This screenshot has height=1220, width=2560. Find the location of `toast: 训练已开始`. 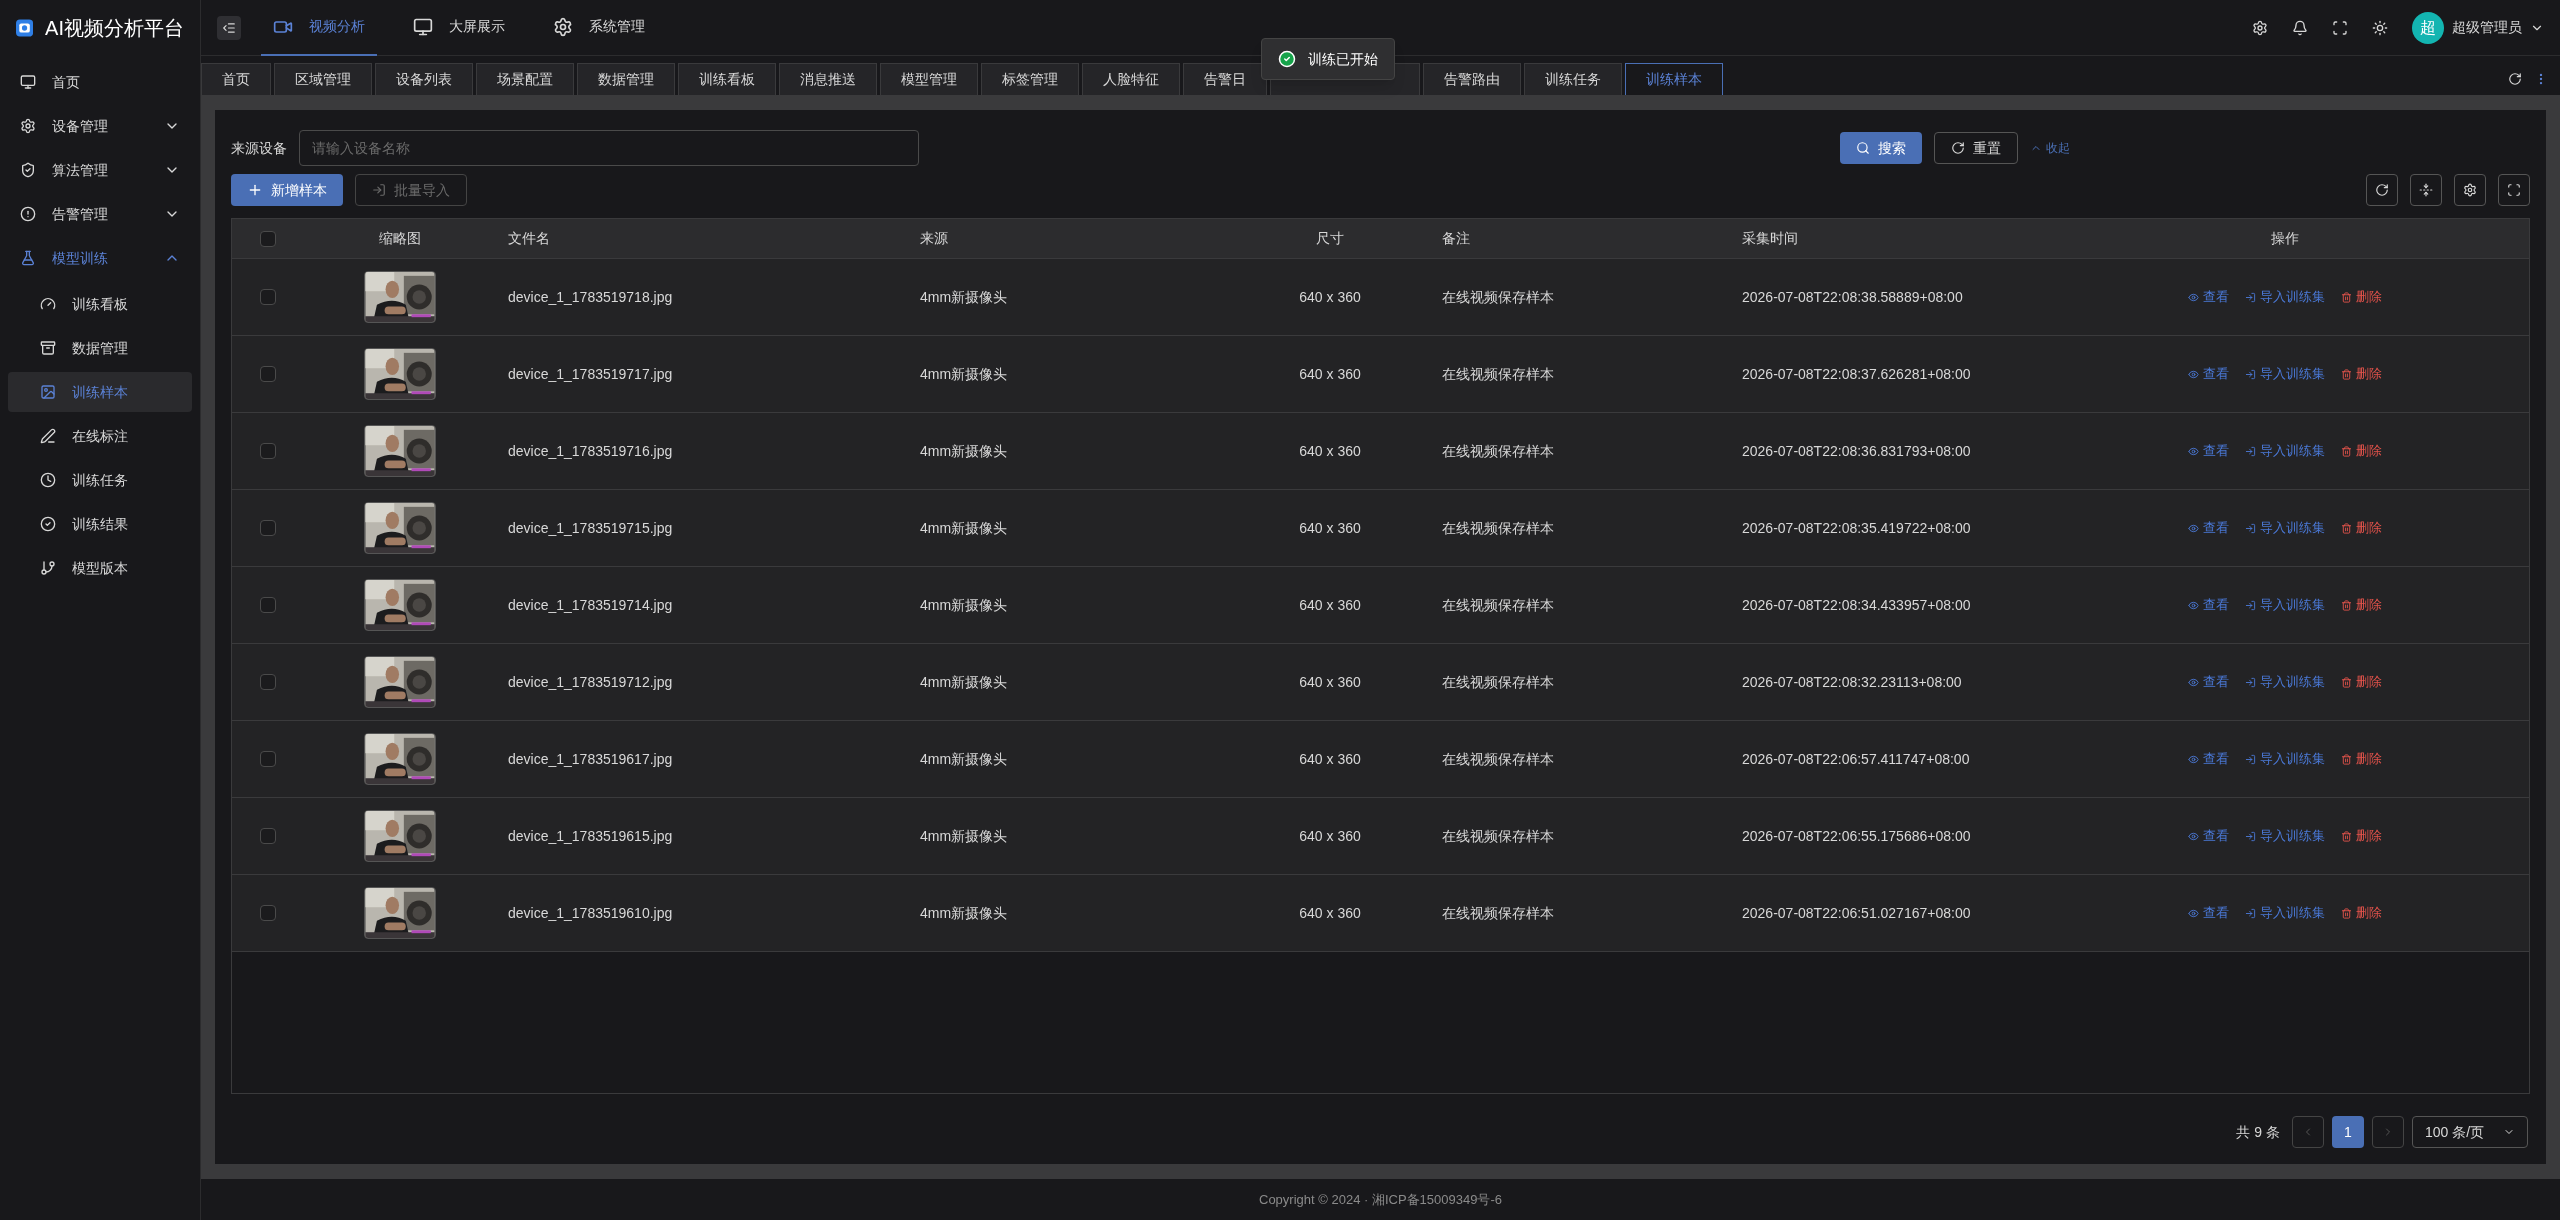

toast: 训练已开始 is located at coordinates (1328, 59).